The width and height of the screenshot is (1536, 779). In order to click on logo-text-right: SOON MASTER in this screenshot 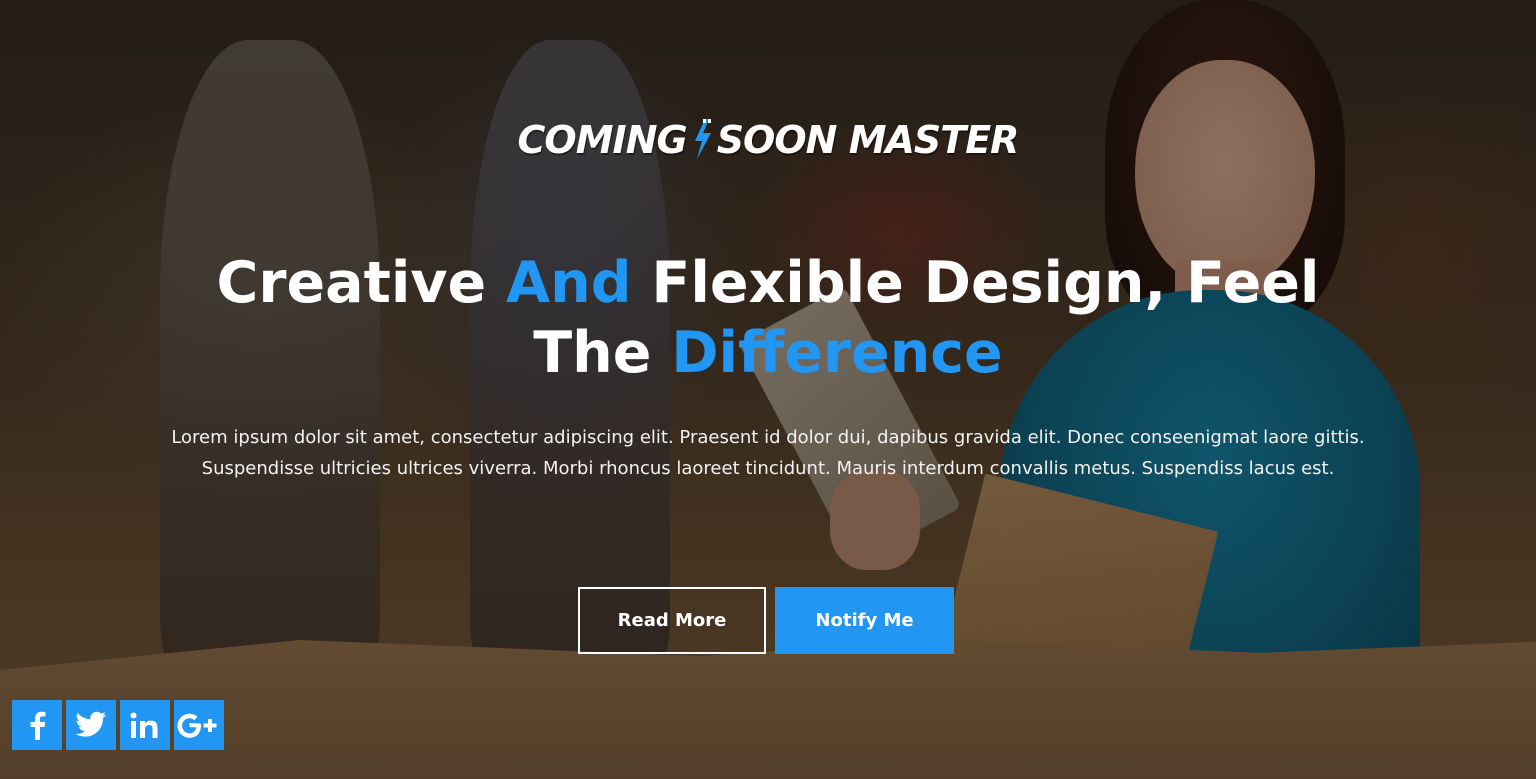, I will do `click(868, 140)`.